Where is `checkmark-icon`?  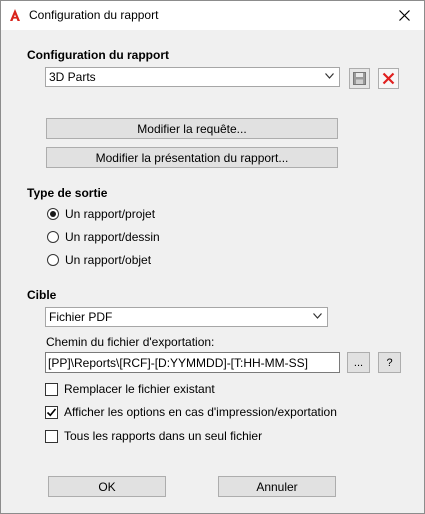 checkmark-icon is located at coordinates (51, 411).